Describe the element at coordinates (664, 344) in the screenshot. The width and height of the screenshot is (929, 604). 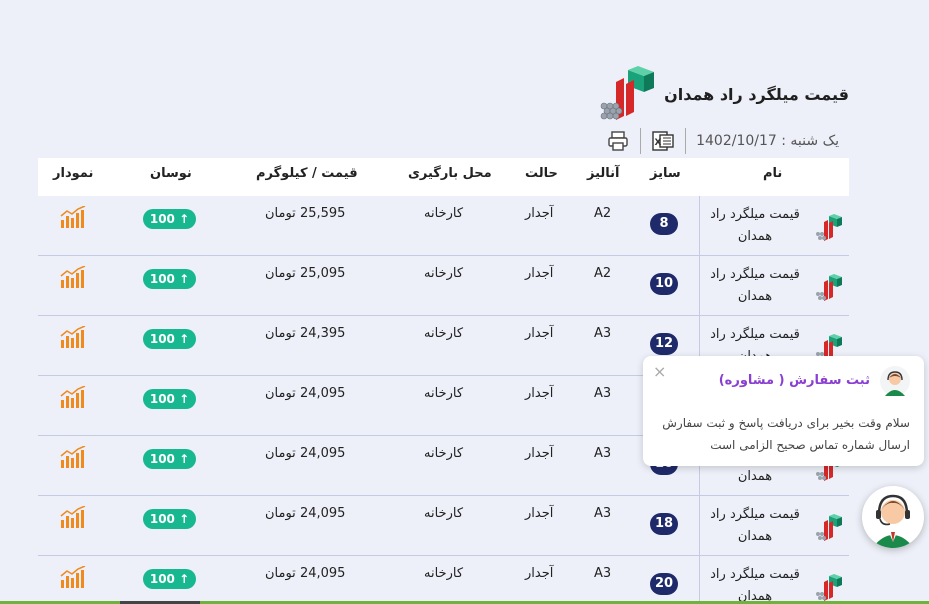
I see `size-badge: 12` at that location.